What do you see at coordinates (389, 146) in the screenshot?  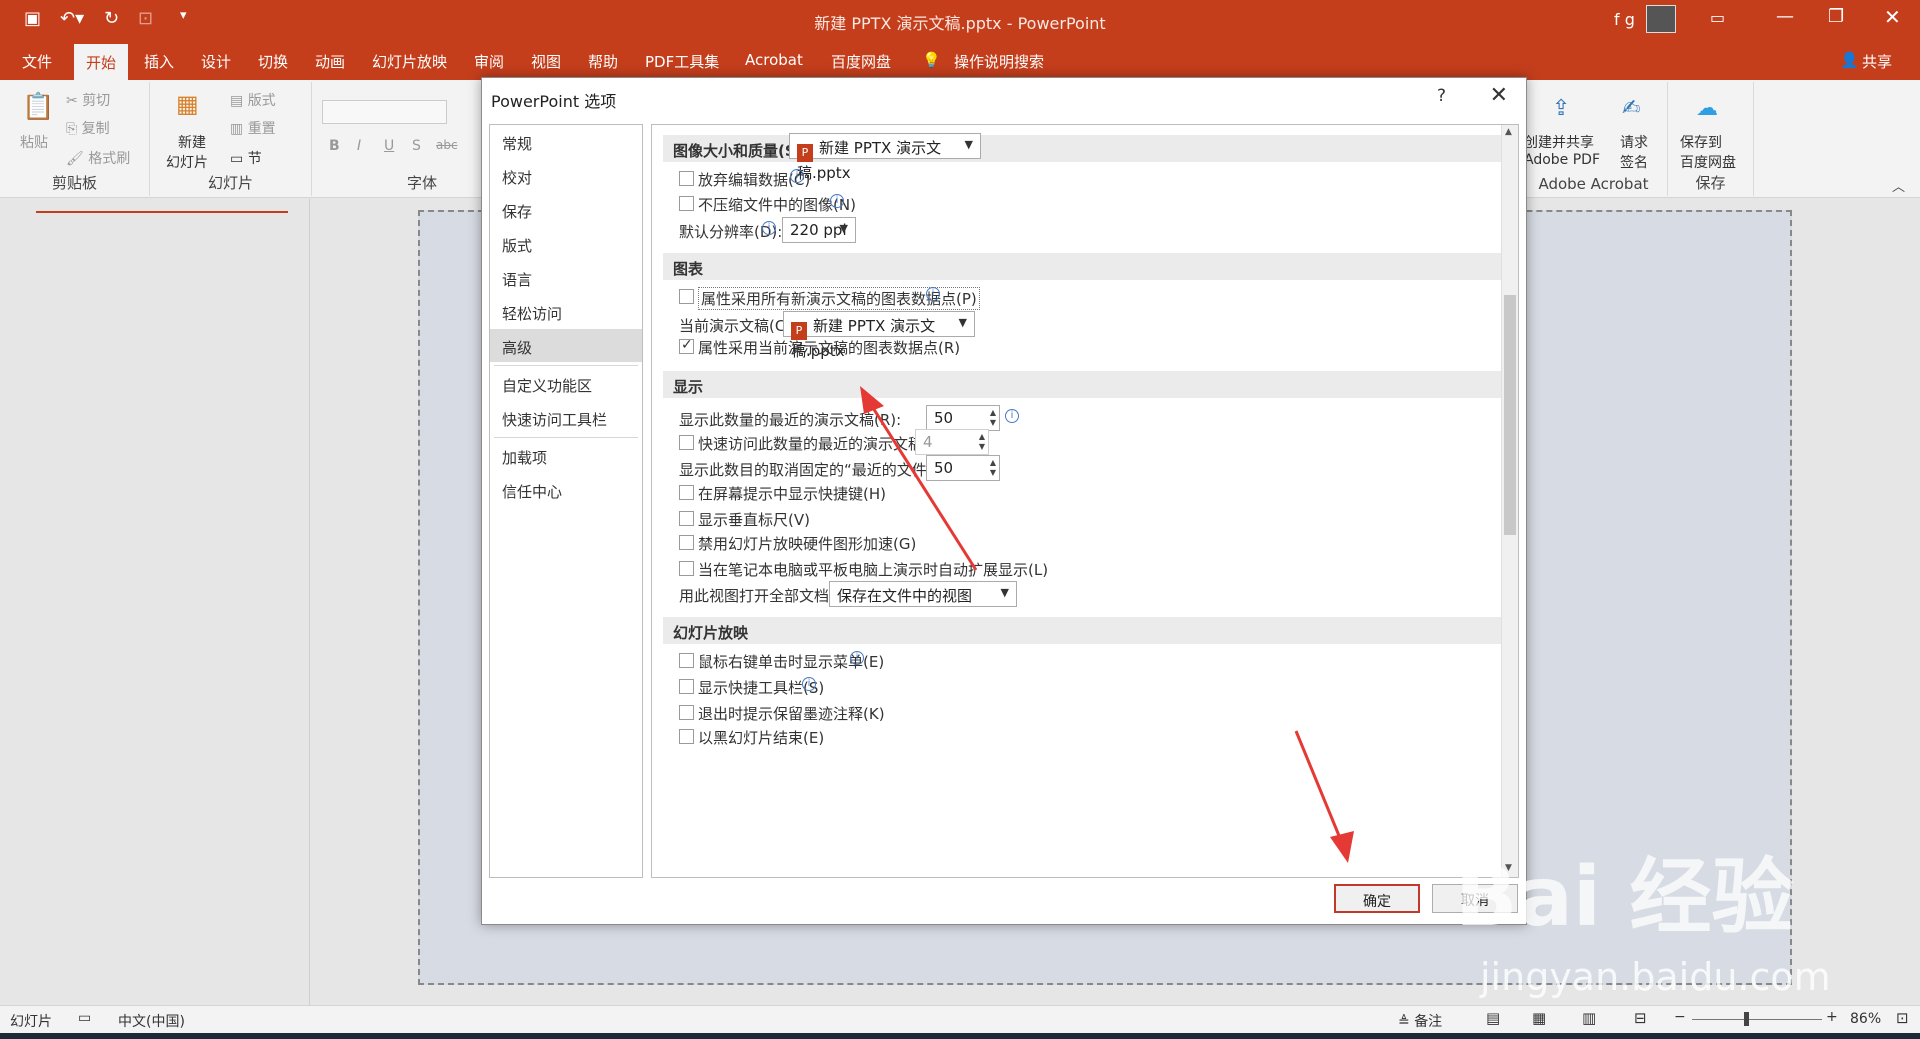 I see `underline-button: U` at bounding box center [389, 146].